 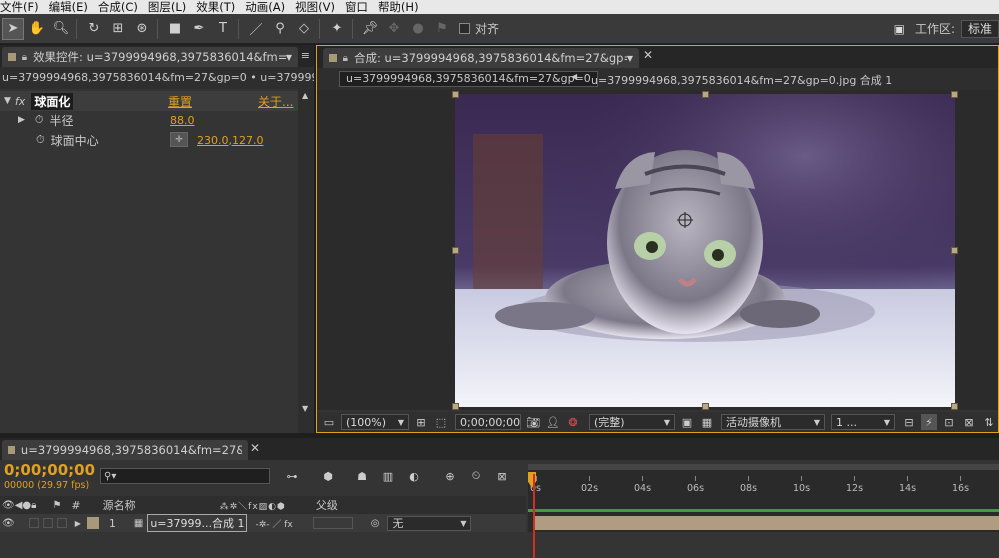 I want to click on live-update-icon: ⊠, so click(x=502, y=476).